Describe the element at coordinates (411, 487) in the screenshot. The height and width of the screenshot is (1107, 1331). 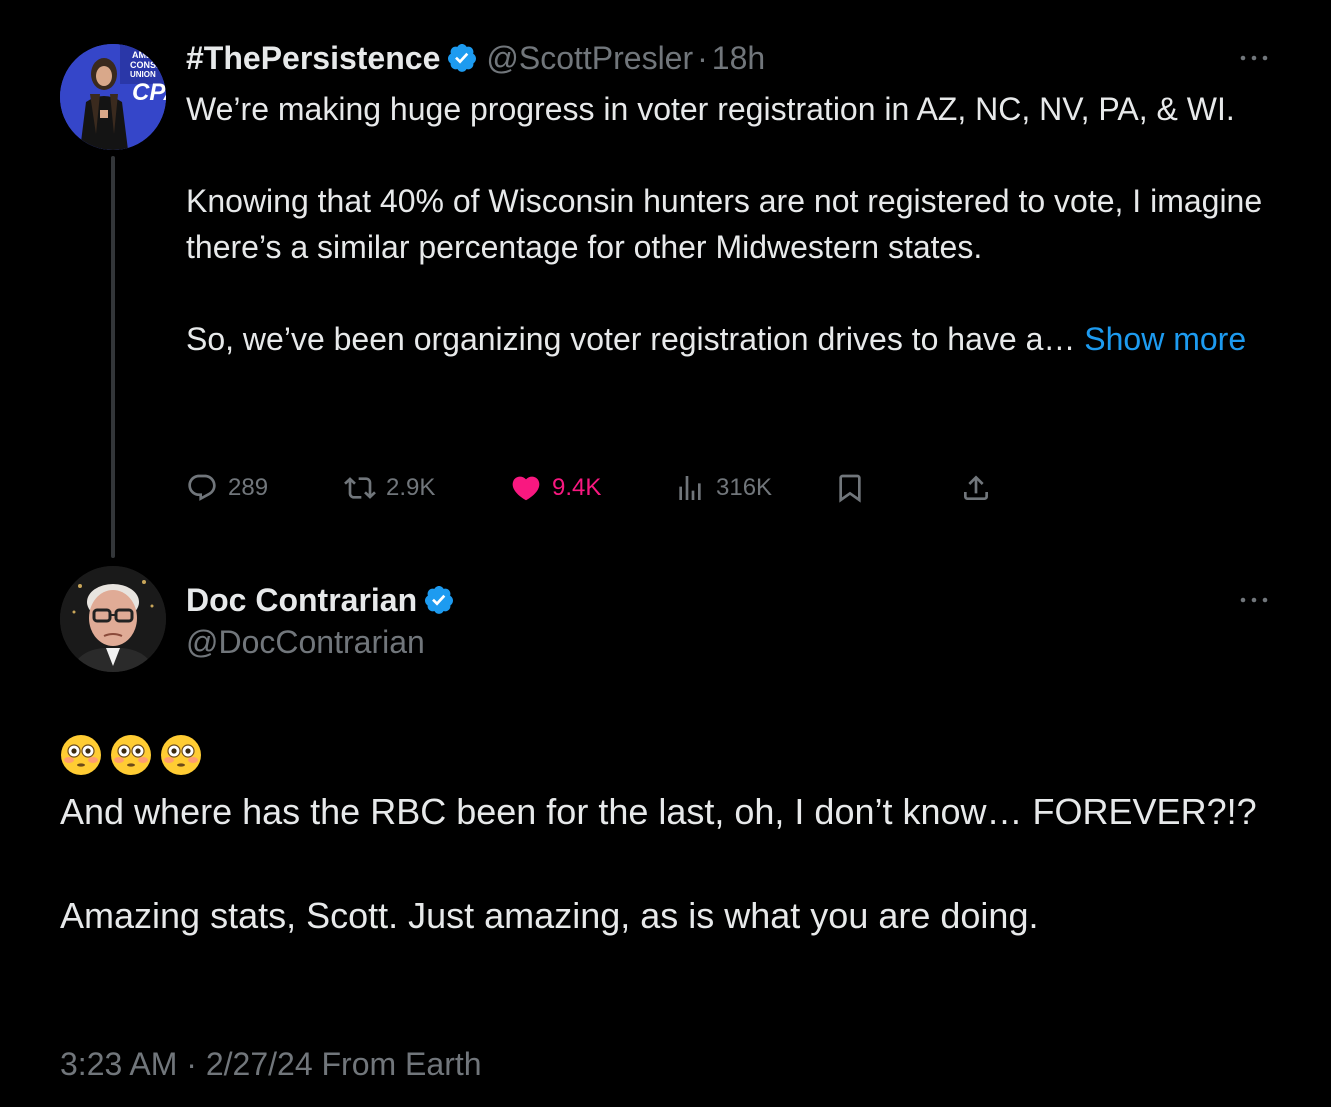
I see `retweet-count: 2.9K` at that location.